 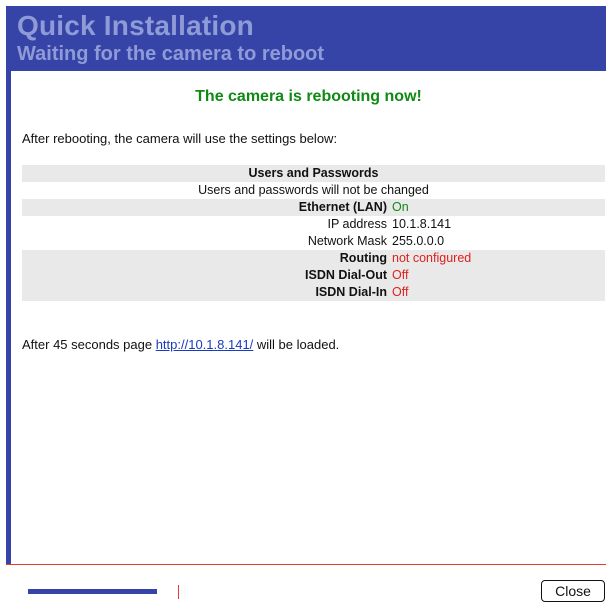 I want to click on settings-row-dialout: ISDN Dial-Out Off, so click(x=313, y=275).